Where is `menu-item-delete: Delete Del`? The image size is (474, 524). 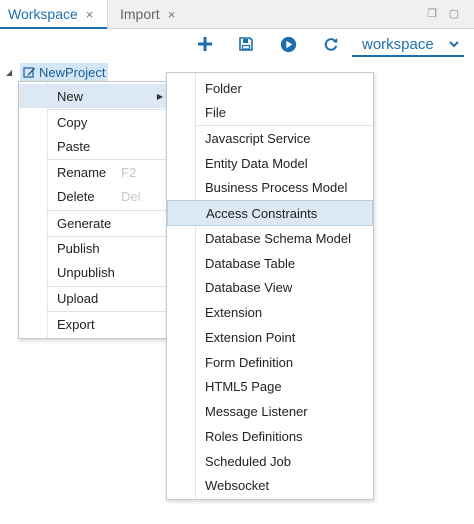
menu-item-delete: Delete Del is located at coordinates (94, 196).